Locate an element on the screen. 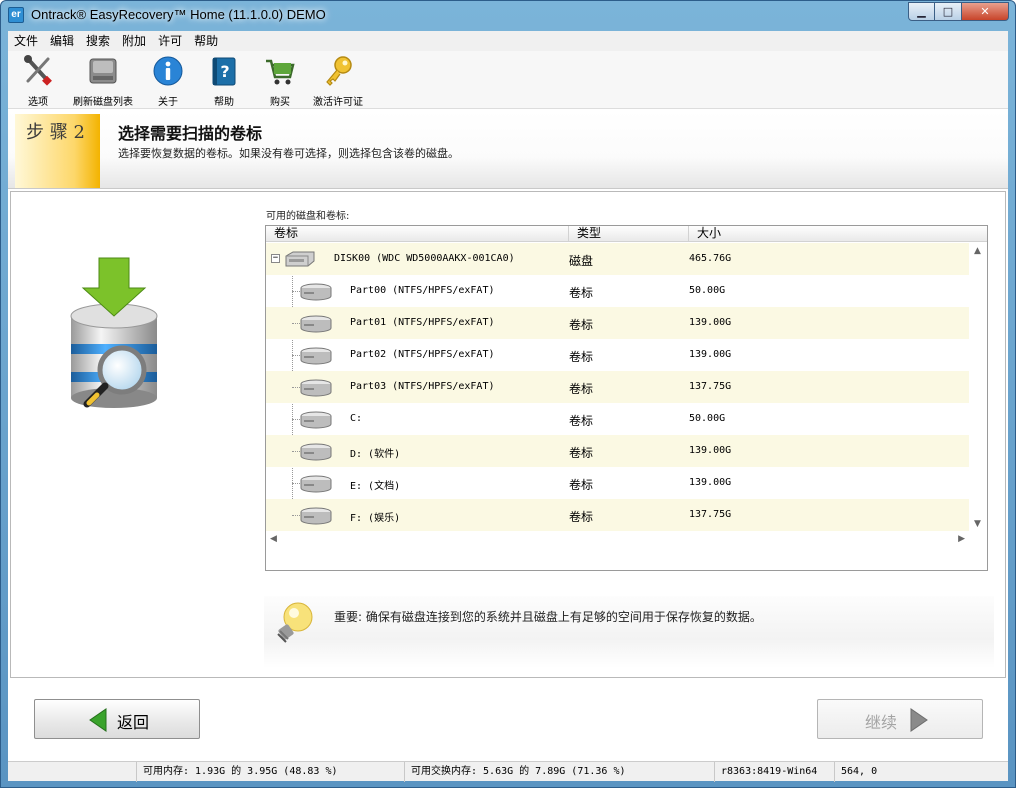  status-memory: 可用内存: 1.93G 的 3.95G (48.83 %) is located at coordinates (270, 772).